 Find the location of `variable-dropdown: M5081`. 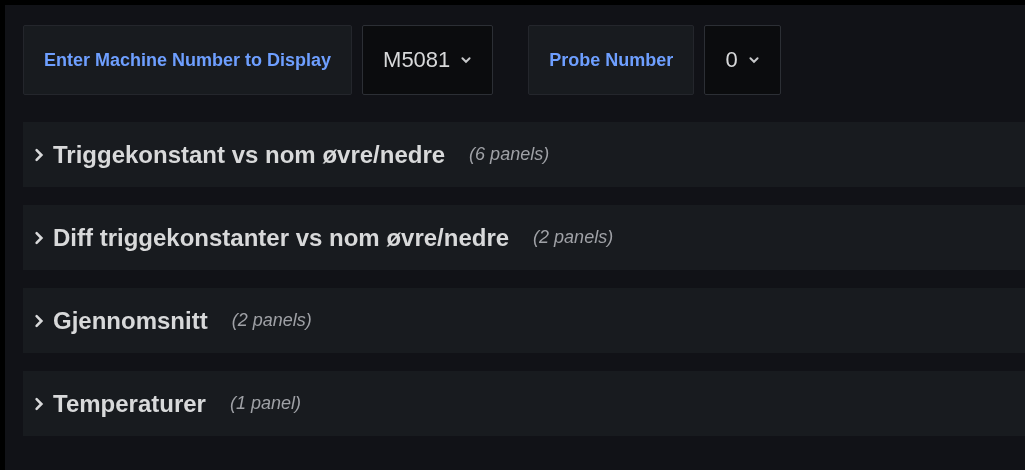

variable-dropdown: M5081 is located at coordinates (428, 60).